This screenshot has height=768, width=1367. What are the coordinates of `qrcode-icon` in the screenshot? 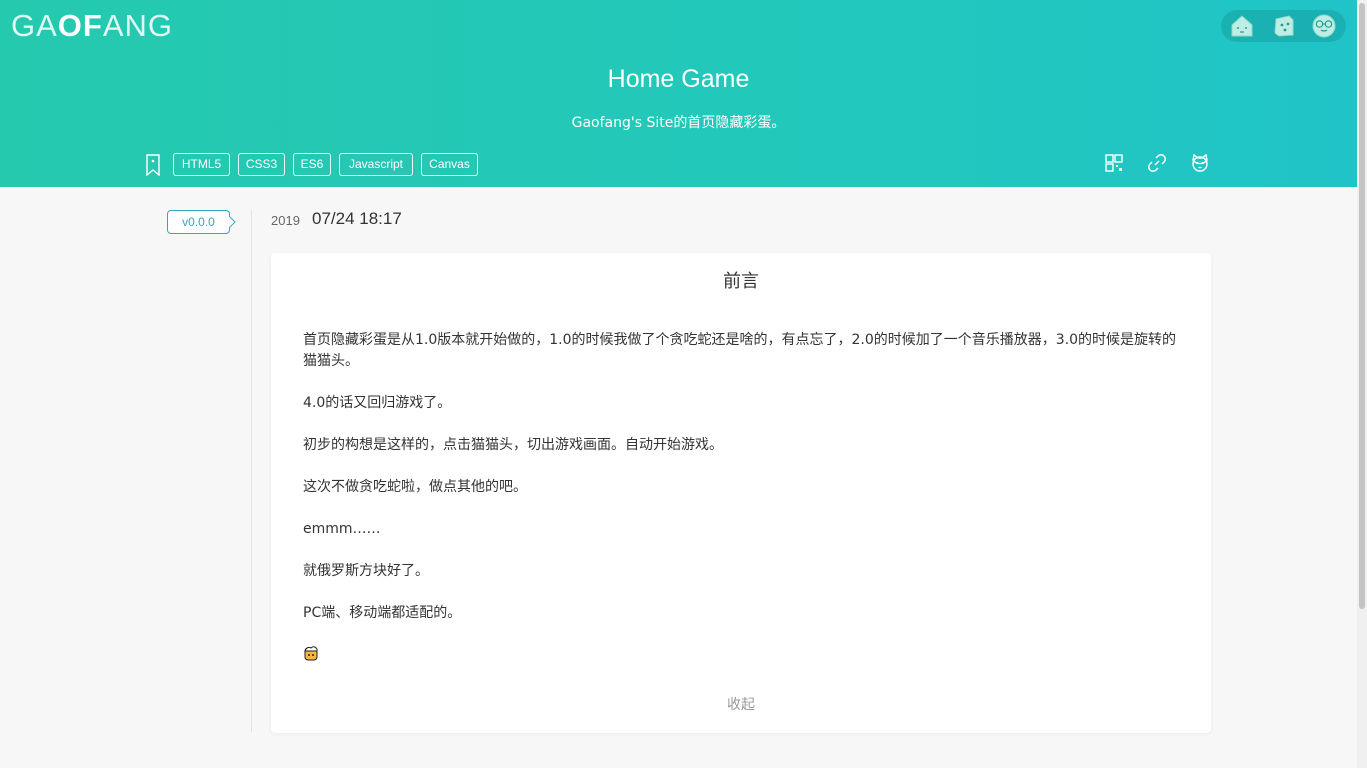 It's located at (1114, 163).